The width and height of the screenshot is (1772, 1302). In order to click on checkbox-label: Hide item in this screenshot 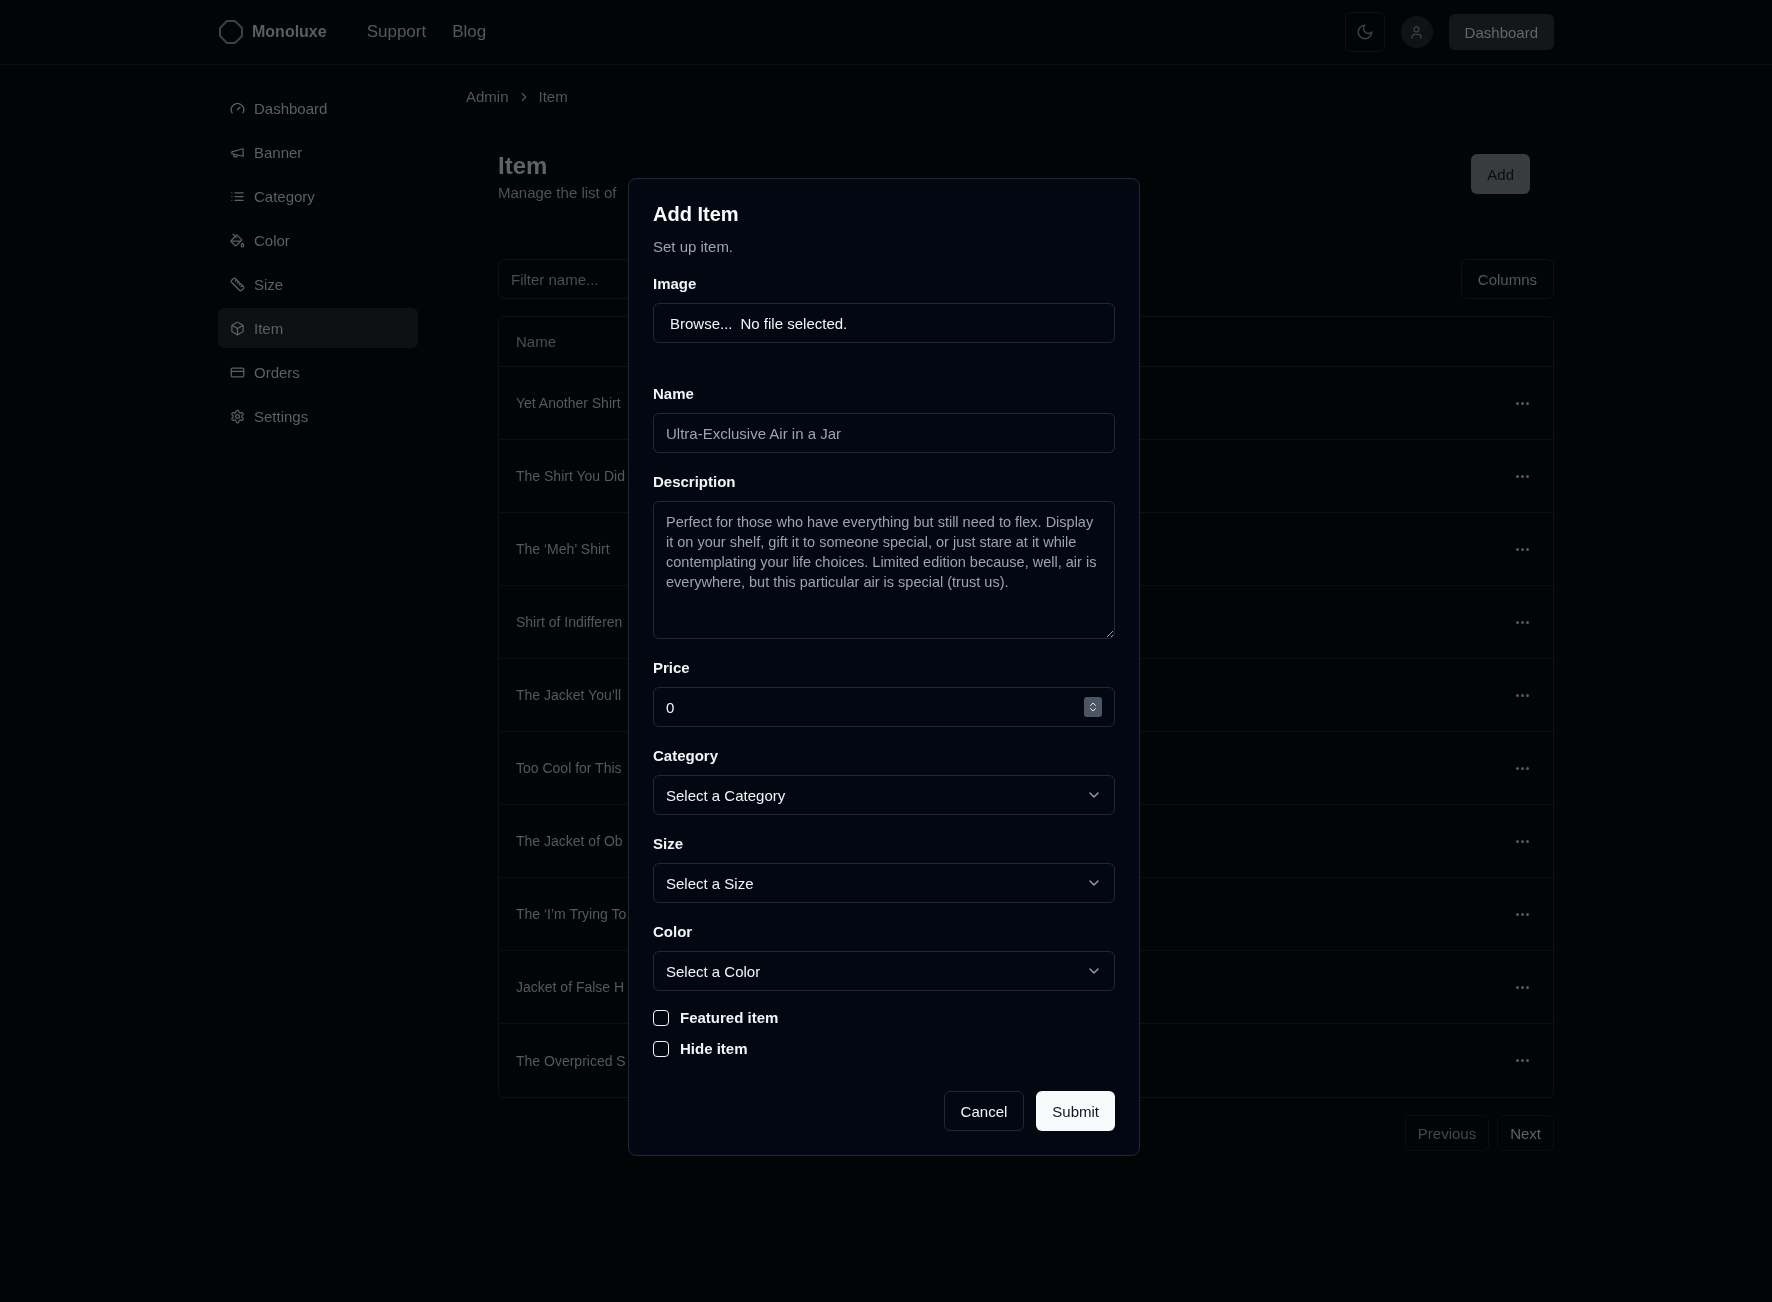, I will do `click(714, 1048)`.